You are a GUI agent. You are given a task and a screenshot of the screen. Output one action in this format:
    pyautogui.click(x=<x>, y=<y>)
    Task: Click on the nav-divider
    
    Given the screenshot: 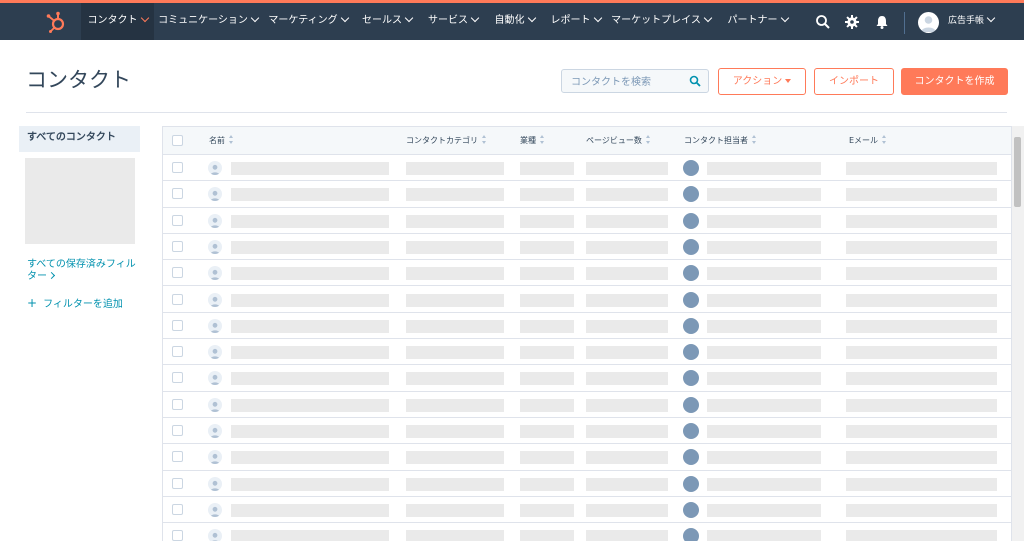 What is the action you would take?
    pyautogui.click(x=904, y=23)
    